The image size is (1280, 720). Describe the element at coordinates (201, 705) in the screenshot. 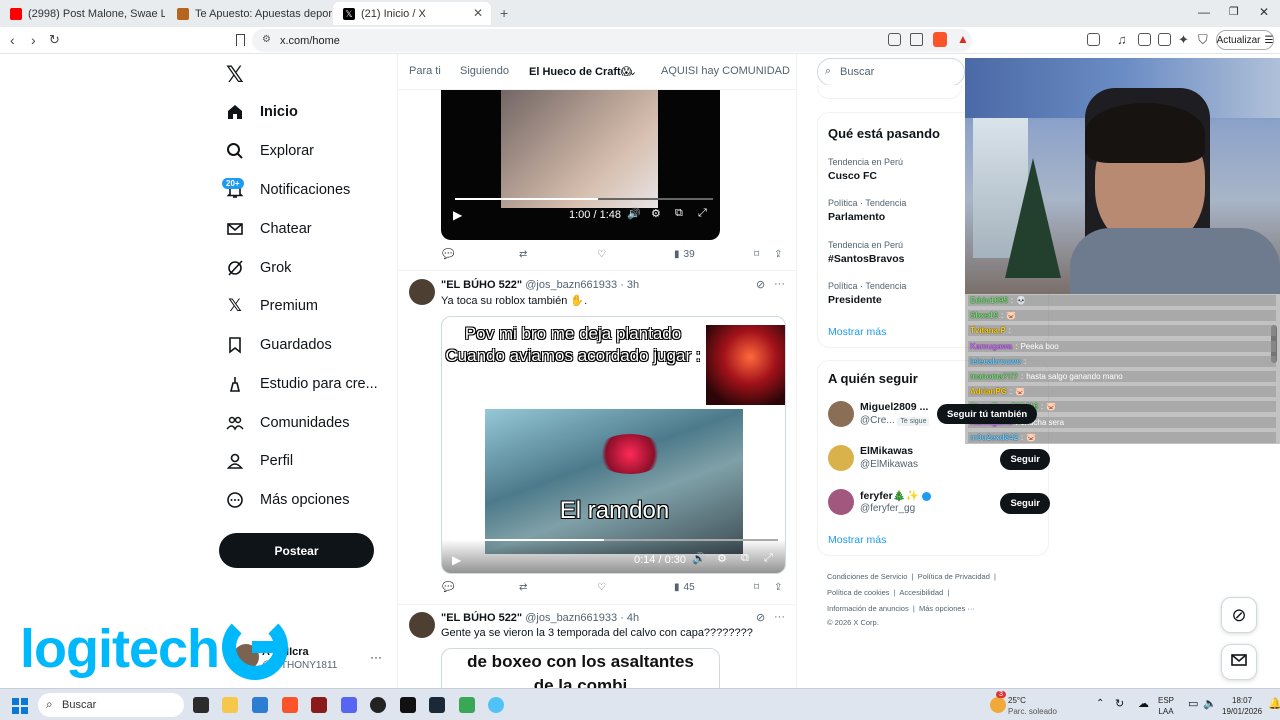

I see `task-view-icon` at that location.